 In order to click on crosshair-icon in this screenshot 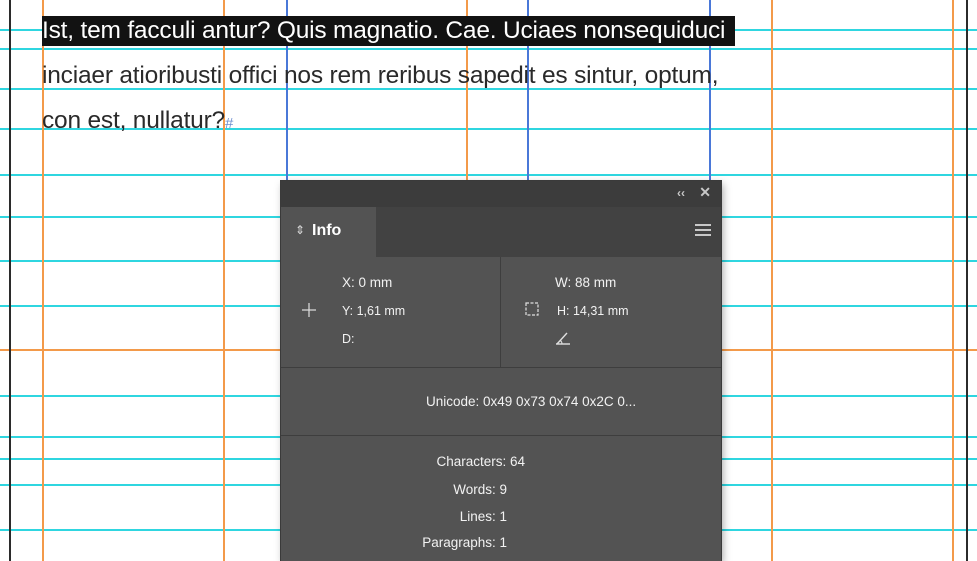, I will do `click(309, 310)`.